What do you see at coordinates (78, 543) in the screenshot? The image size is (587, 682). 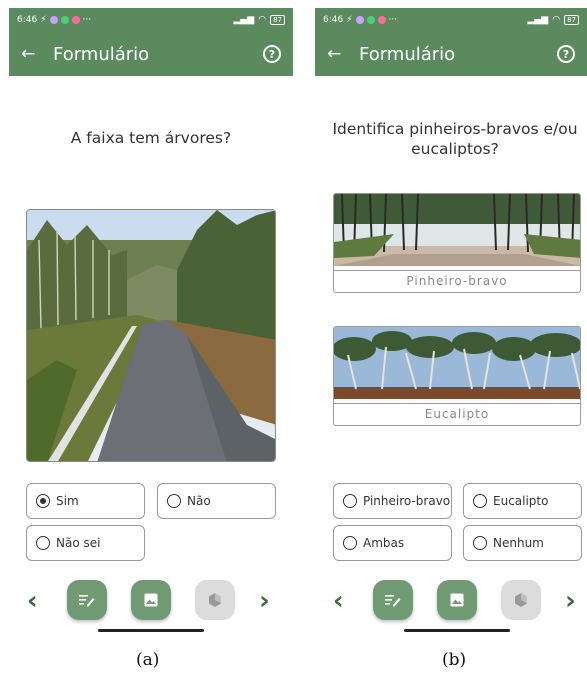 I see `option-label: Não sei` at bounding box center [78, 543].